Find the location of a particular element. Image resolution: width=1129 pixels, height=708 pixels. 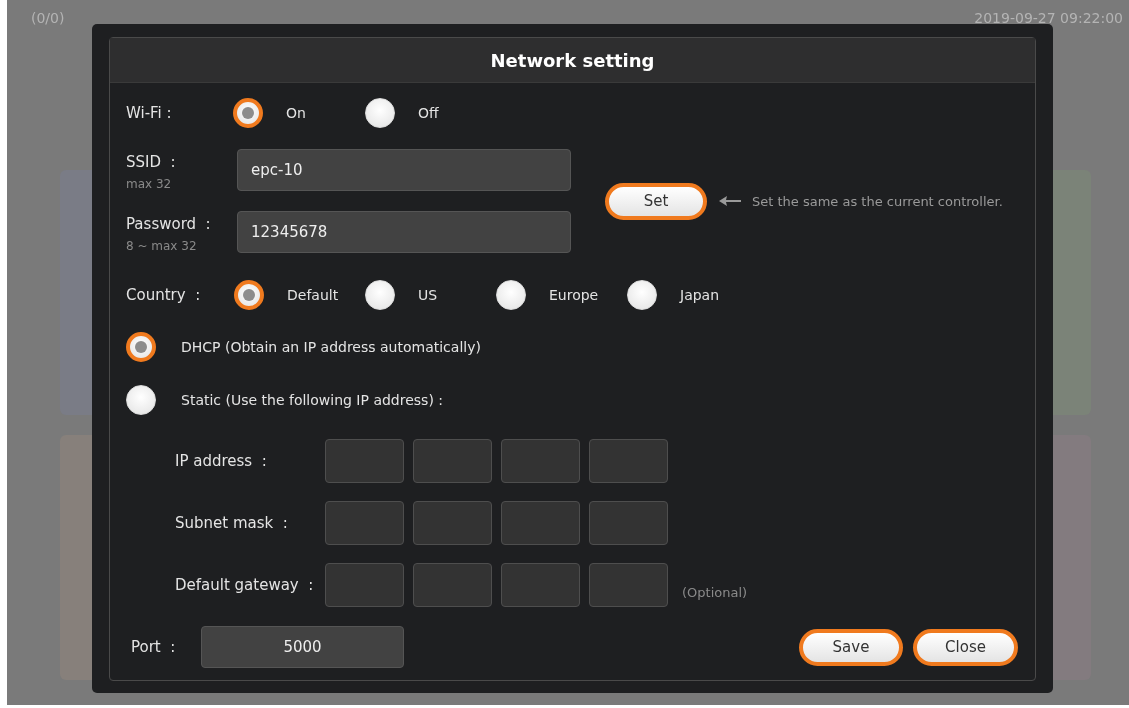

field-label: SSID : is located at coordinates (151, 162).